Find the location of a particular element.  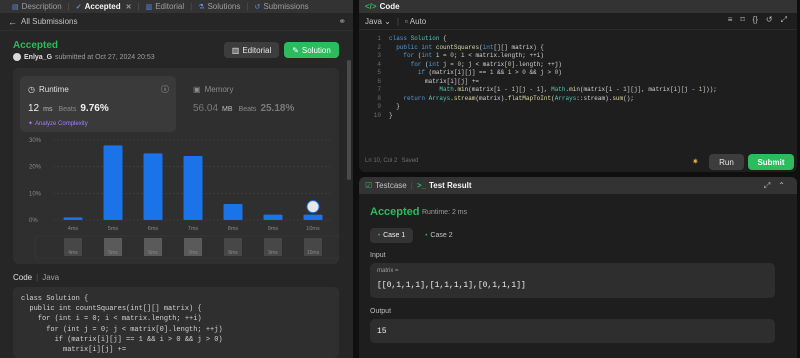

sparkle-icon: ✦ is located at coordinates (31, 124).